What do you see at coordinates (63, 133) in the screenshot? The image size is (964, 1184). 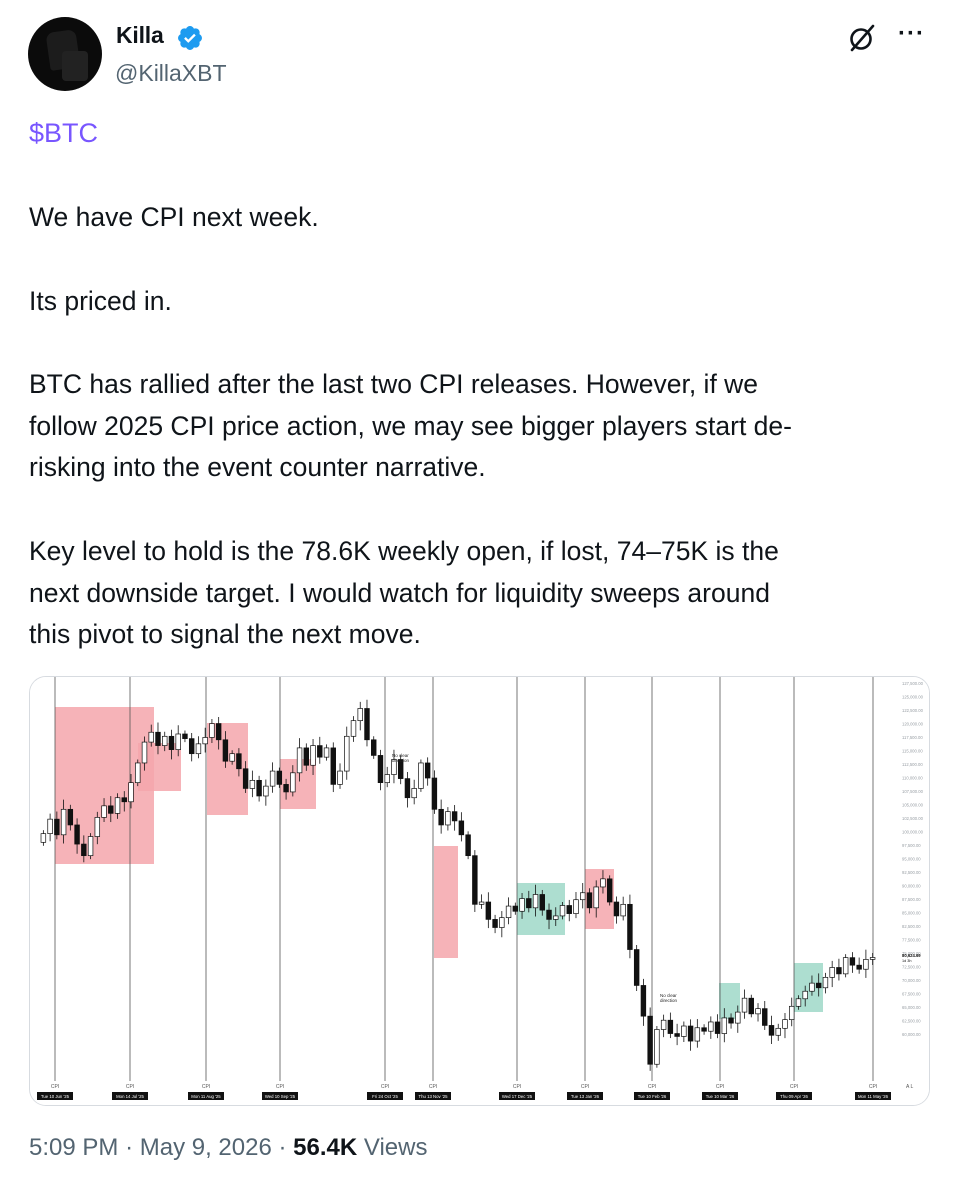 I see `cashtag-link: $BTC` at bounding box center [63, 133].